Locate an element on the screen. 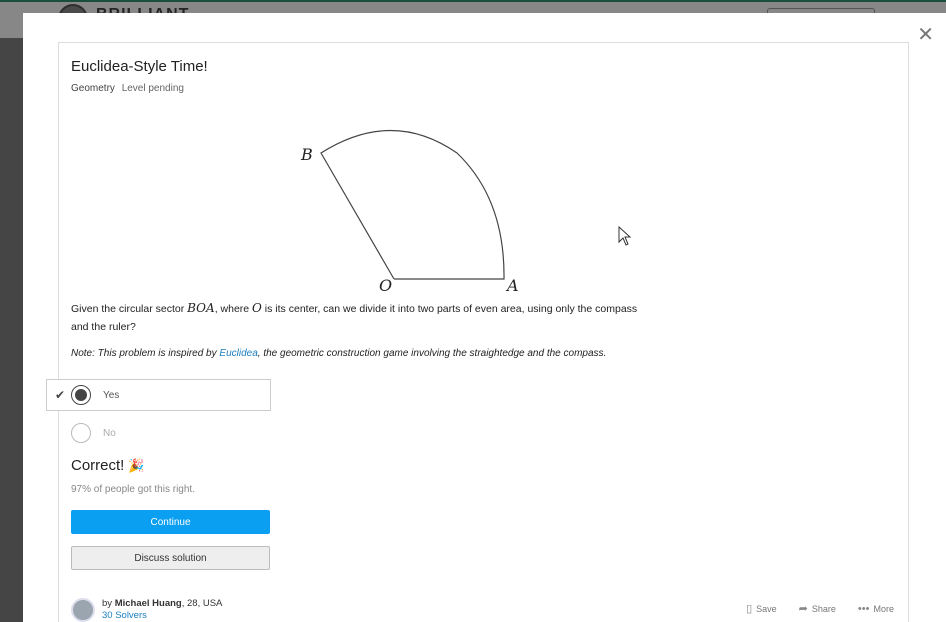 The image size is (946, 622). party-icon: 🎉 is located at coordinates (136, 465).